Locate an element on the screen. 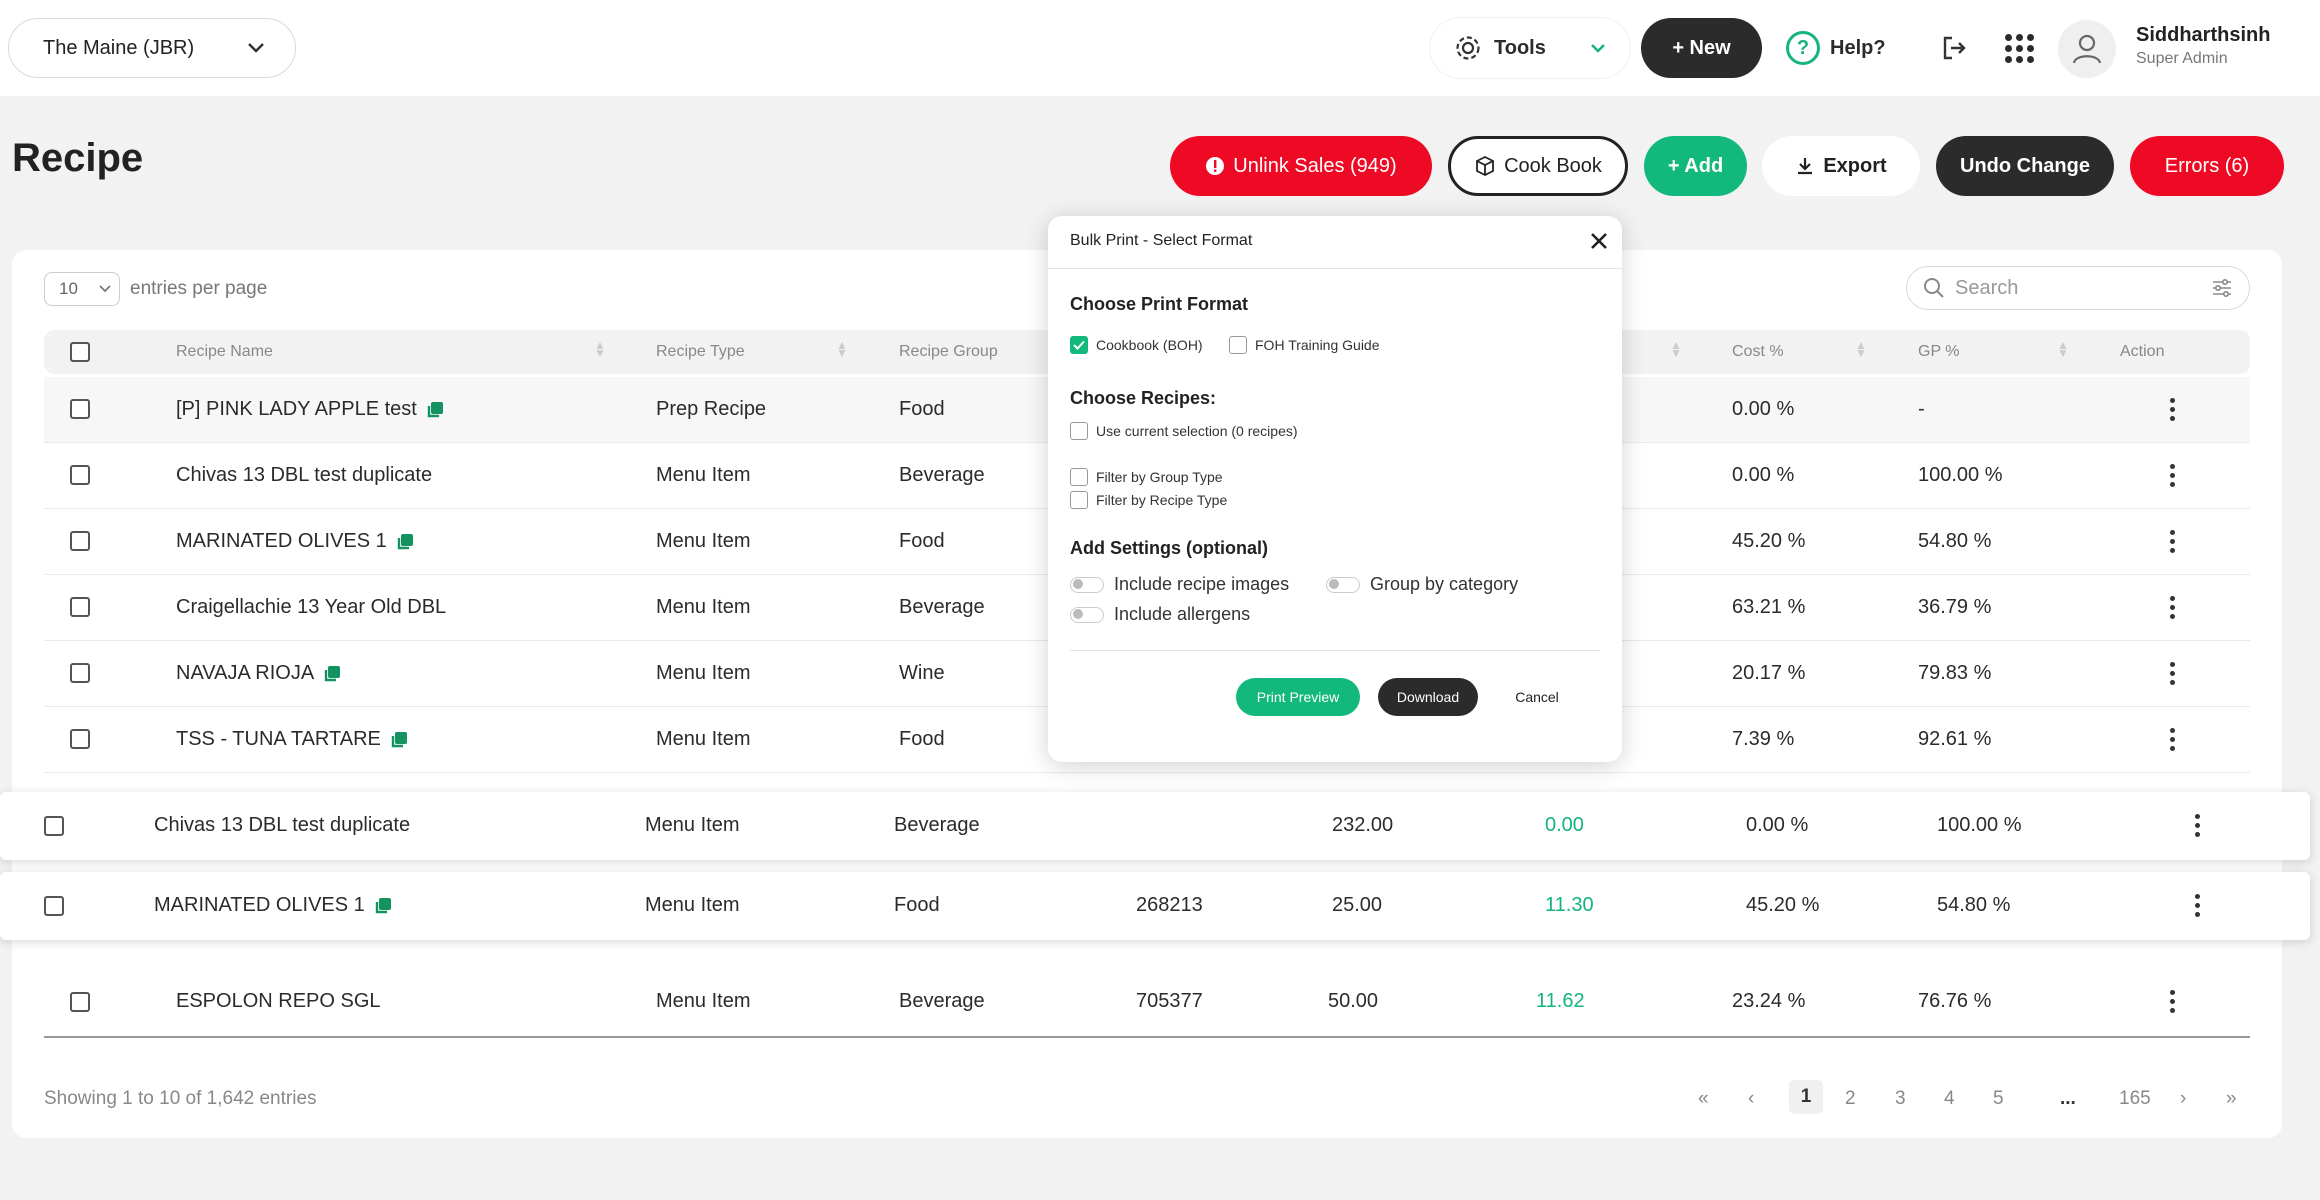 The image size is (2320, 1200). pagination-next: › is located at coordinates (2183, 1099).